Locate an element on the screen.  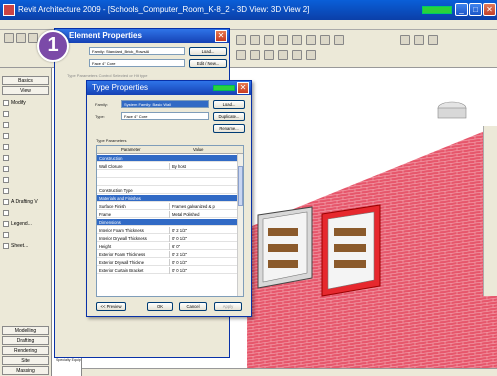
open-file-icon is located at coordinates (21, 38).